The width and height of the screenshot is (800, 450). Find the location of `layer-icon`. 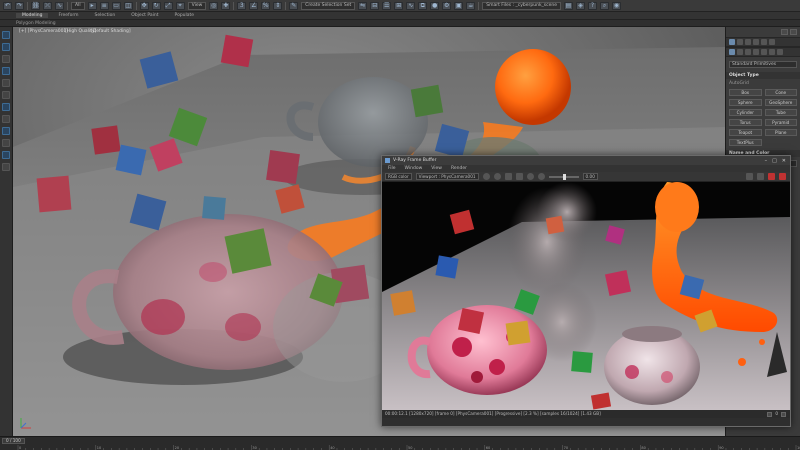

layer-icon is located at coordinates (6, 143).